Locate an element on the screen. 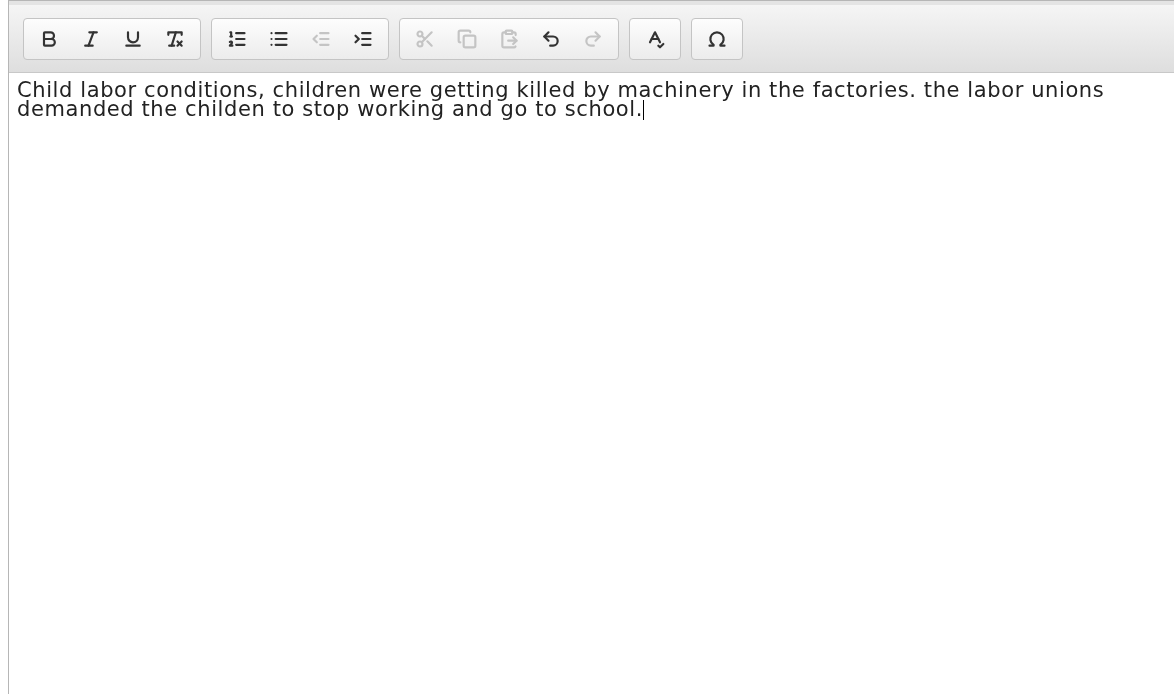  copy-icon is located at coordinates (467, 38).